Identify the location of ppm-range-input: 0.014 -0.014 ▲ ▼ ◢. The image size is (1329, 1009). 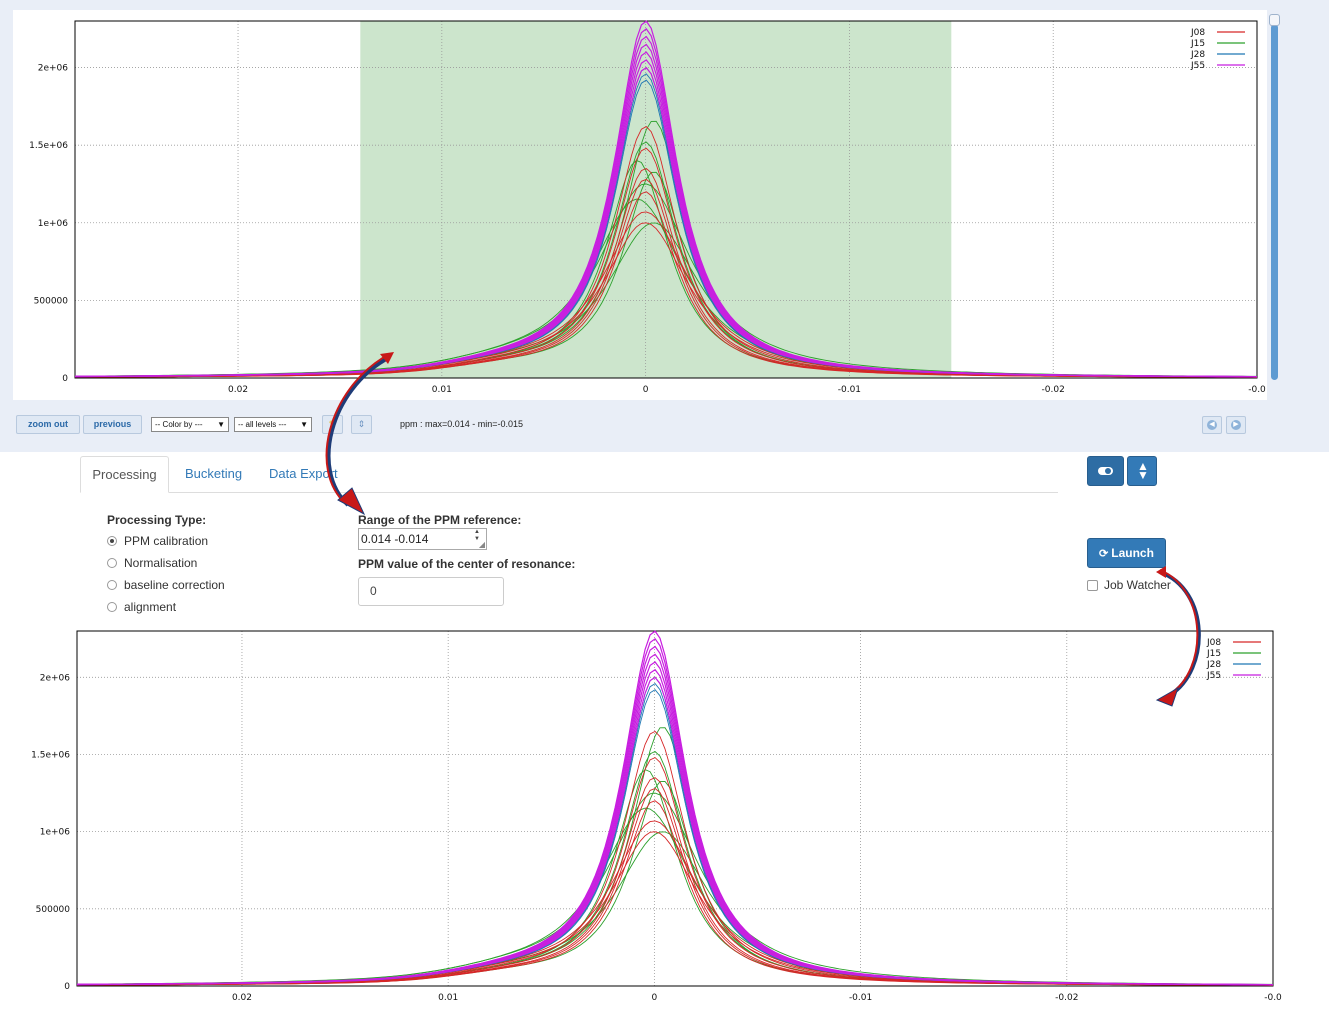
(422, 539).